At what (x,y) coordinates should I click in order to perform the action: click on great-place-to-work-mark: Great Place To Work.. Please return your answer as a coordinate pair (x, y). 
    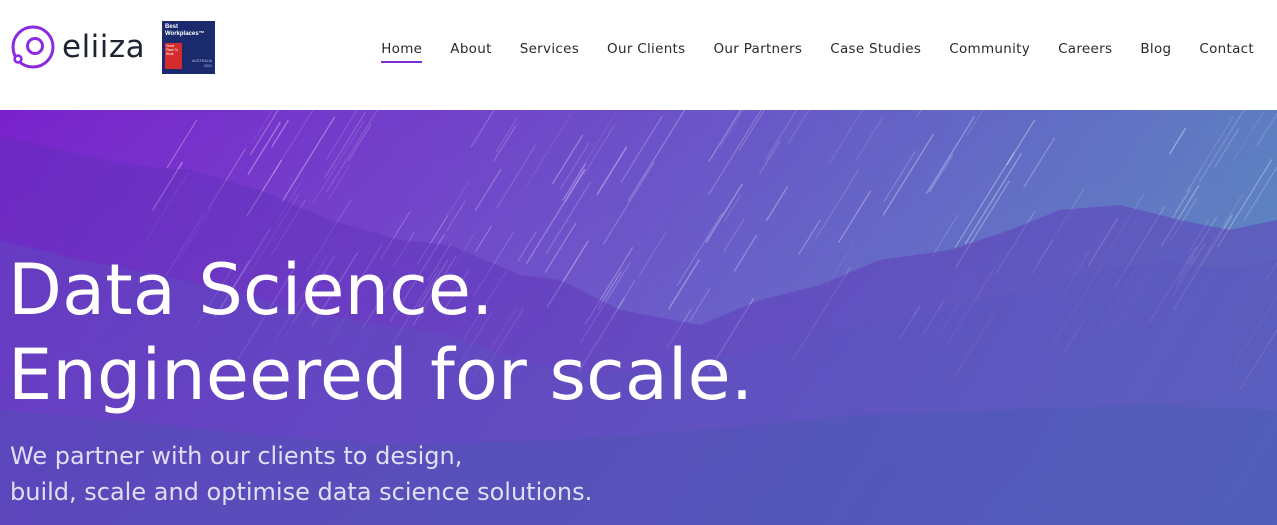
    Looking at the image, I should click on (173, 56).